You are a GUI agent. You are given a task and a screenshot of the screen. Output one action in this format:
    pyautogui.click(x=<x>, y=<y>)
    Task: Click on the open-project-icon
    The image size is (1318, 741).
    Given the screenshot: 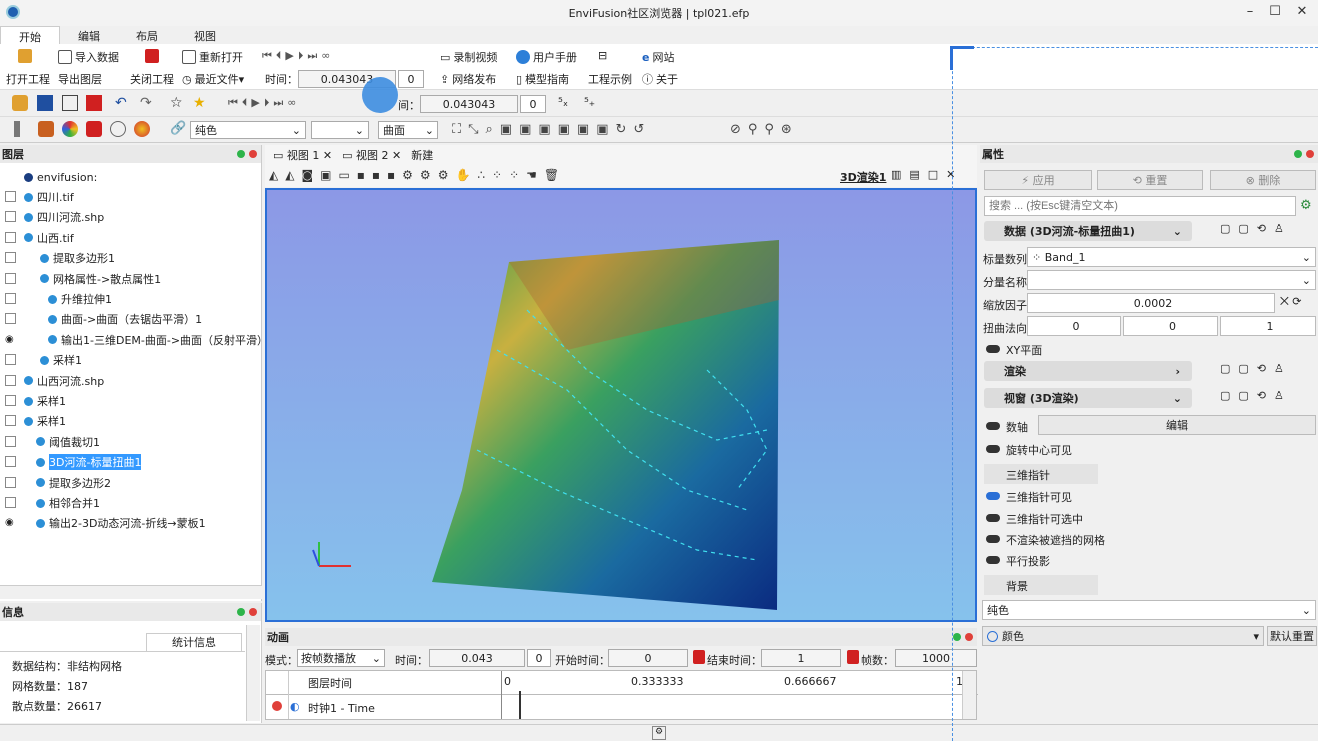 What is the action you would take?
    pyautogui.click(x=25, y=56)
    